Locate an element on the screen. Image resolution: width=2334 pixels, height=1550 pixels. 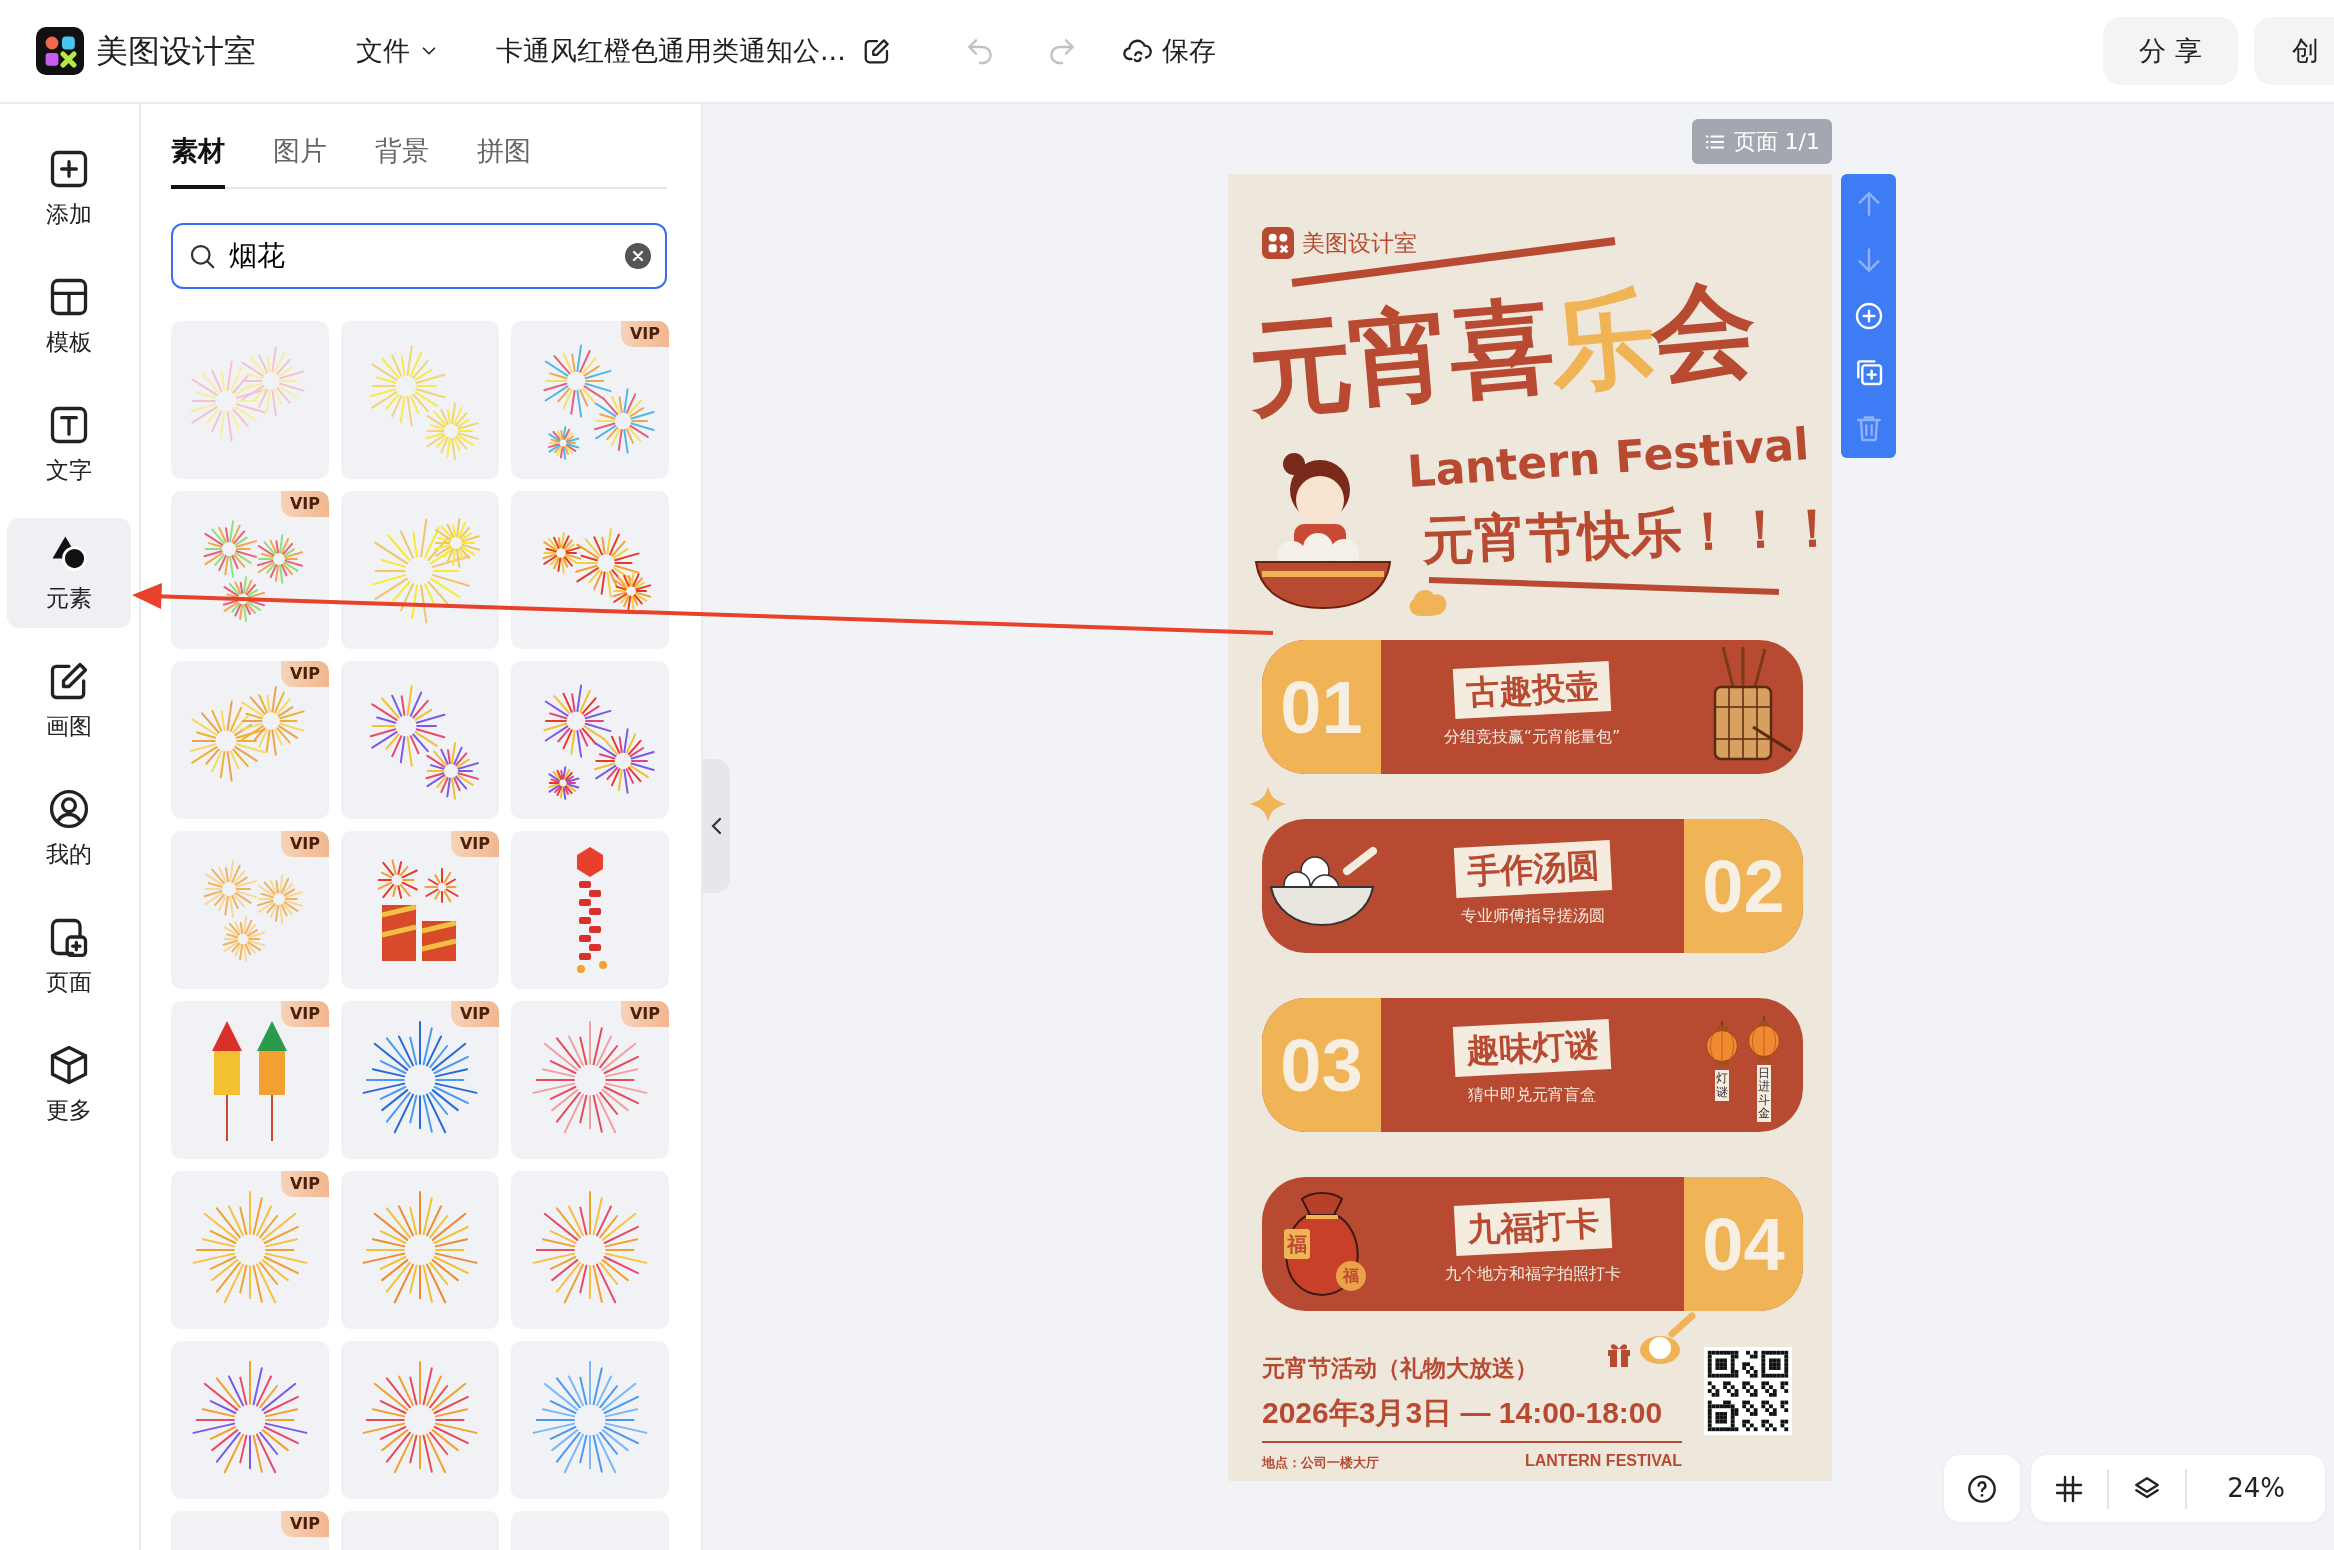
panel-tab: 图片 is located at coordinates (300, 159).